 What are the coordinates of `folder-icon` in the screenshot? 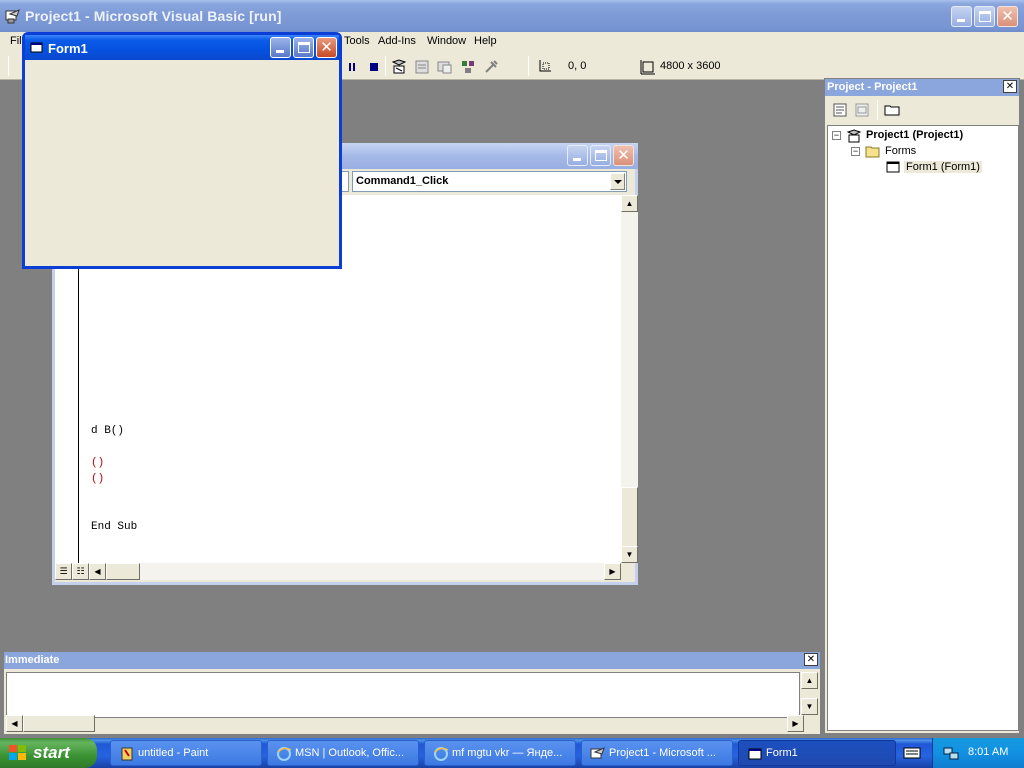 It's located at (872, 152).